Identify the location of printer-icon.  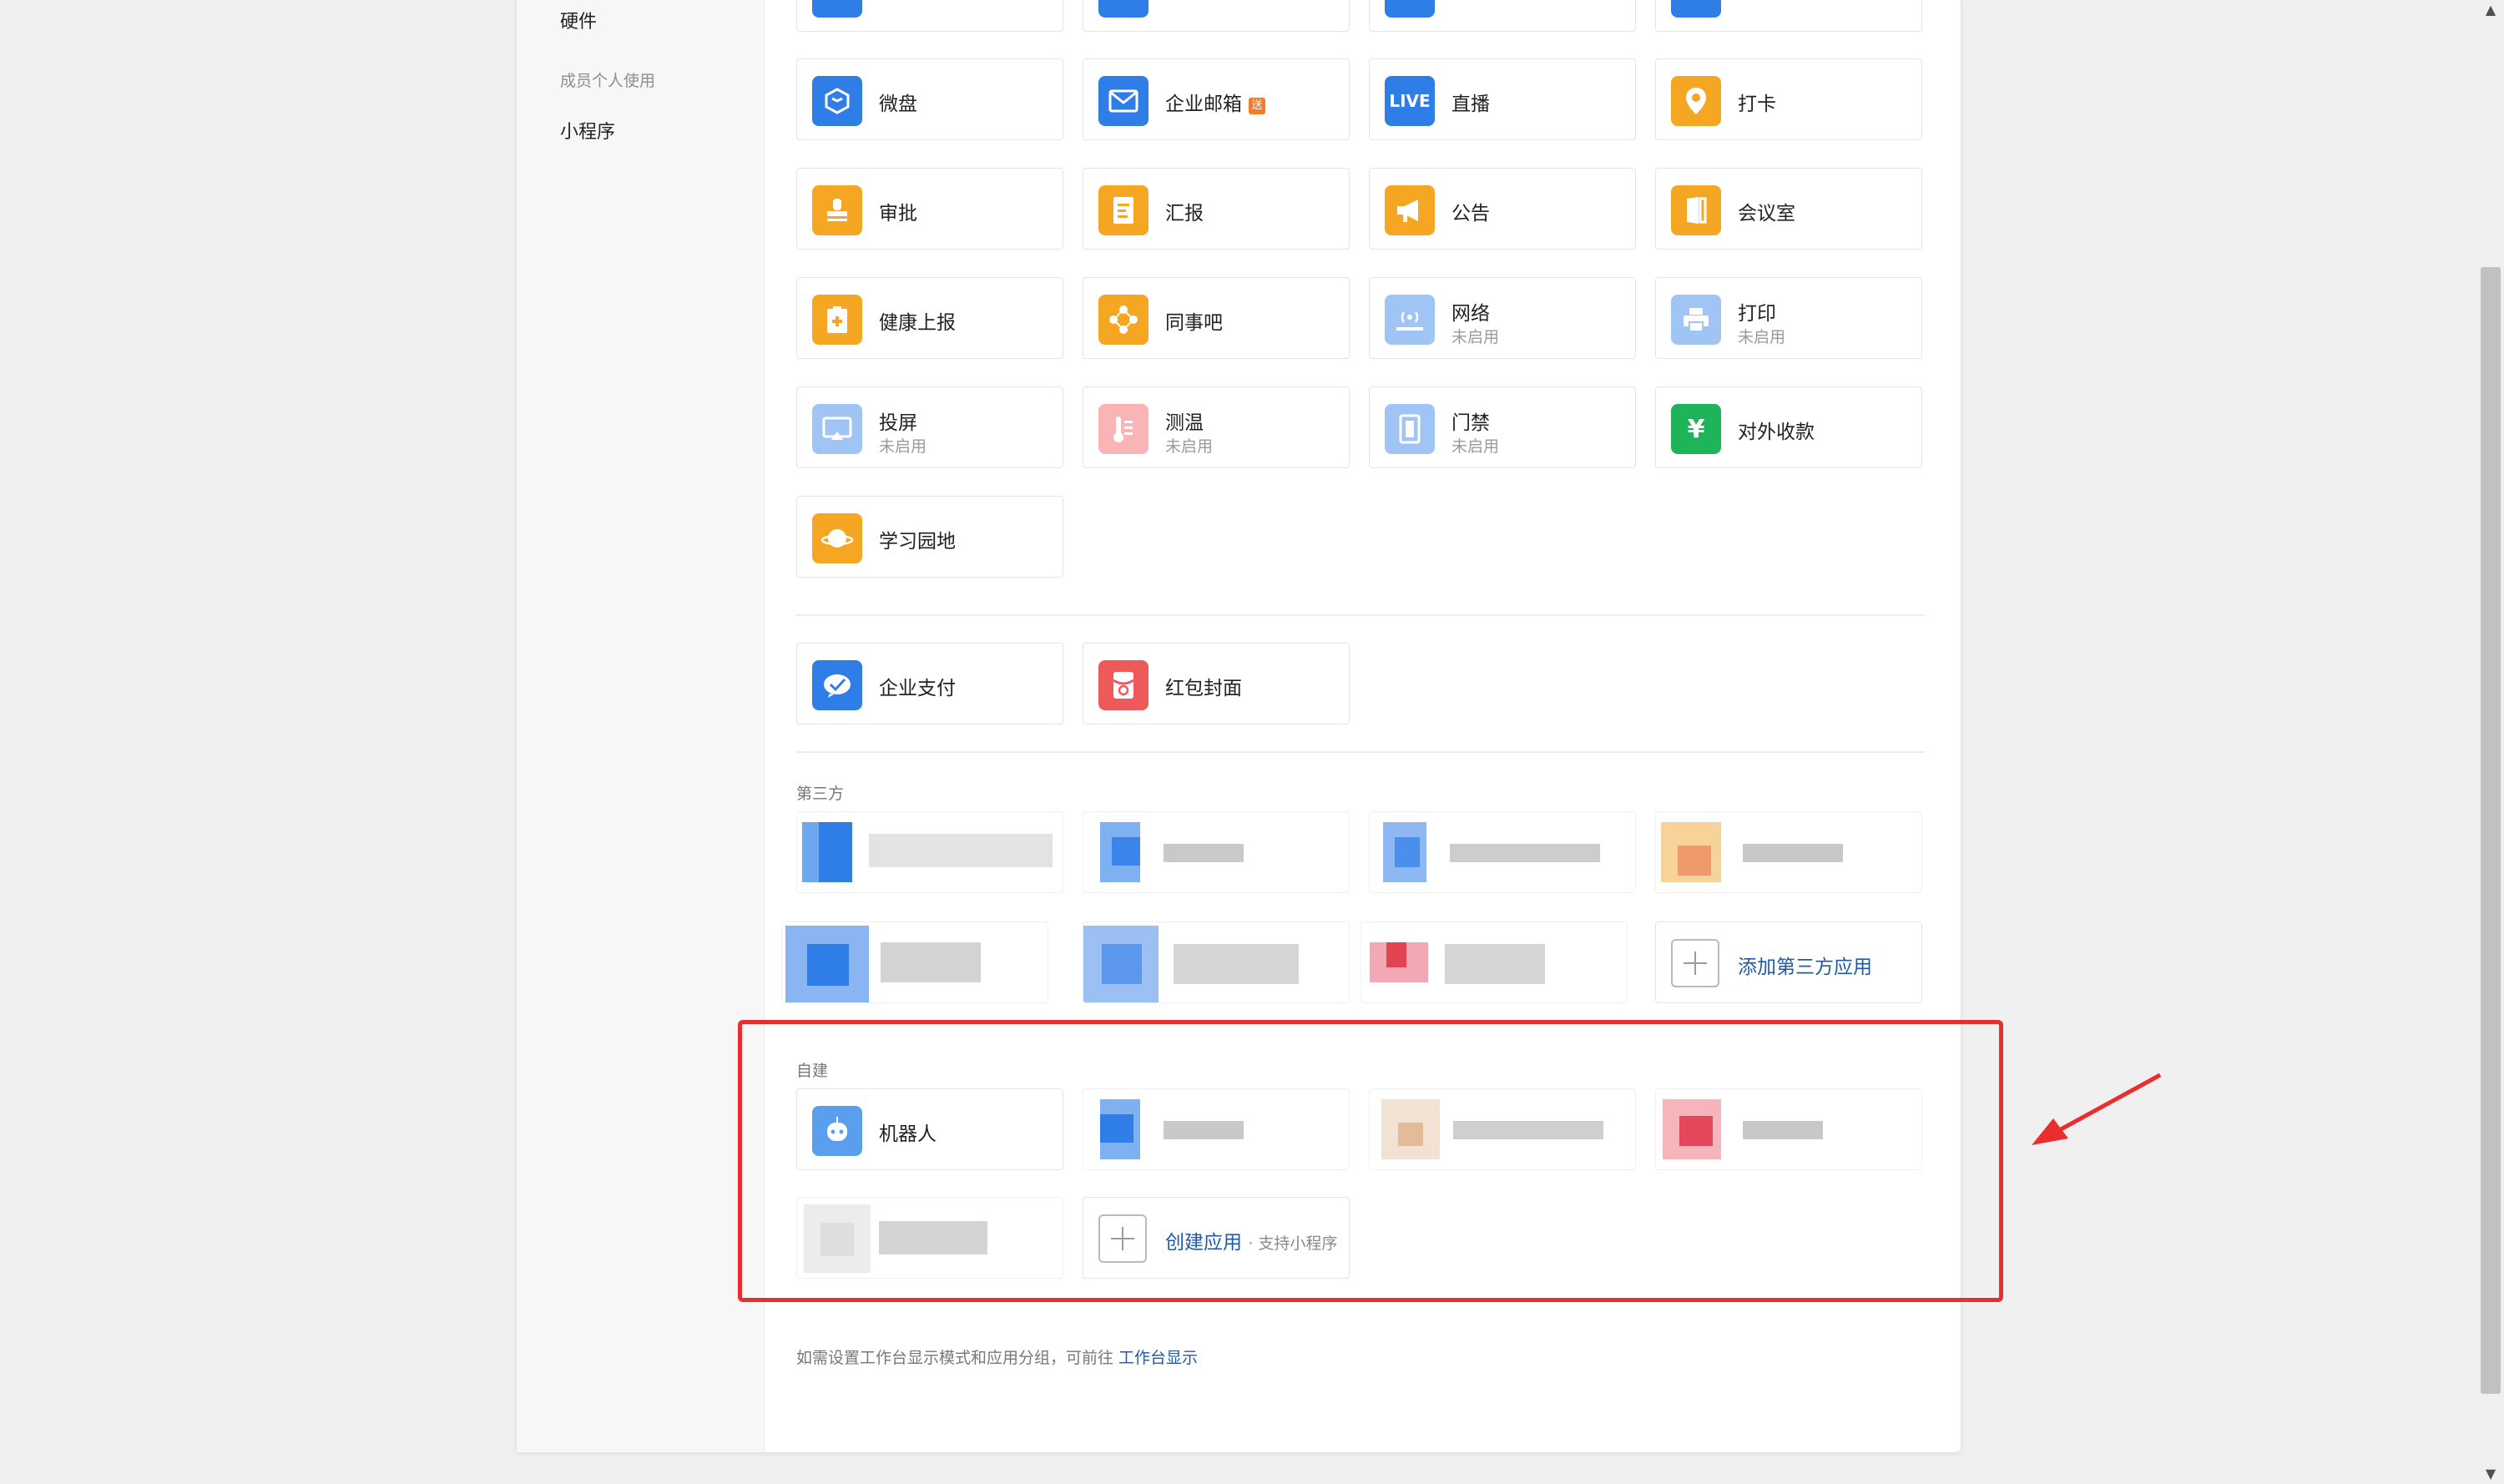
(1696, 320).